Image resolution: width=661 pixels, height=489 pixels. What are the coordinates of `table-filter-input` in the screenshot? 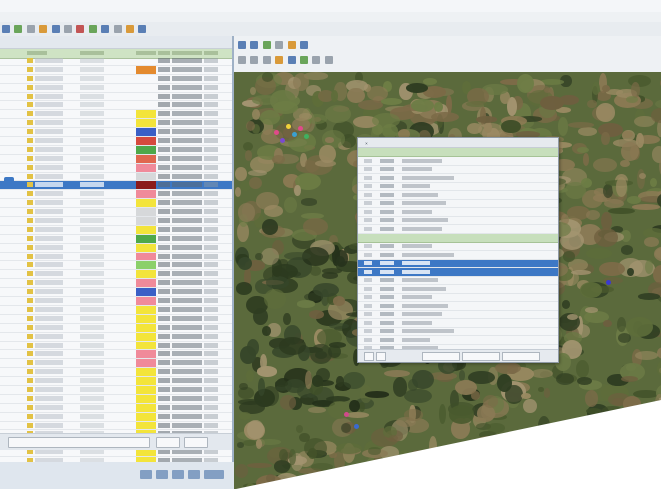 It's located at (79, 442).